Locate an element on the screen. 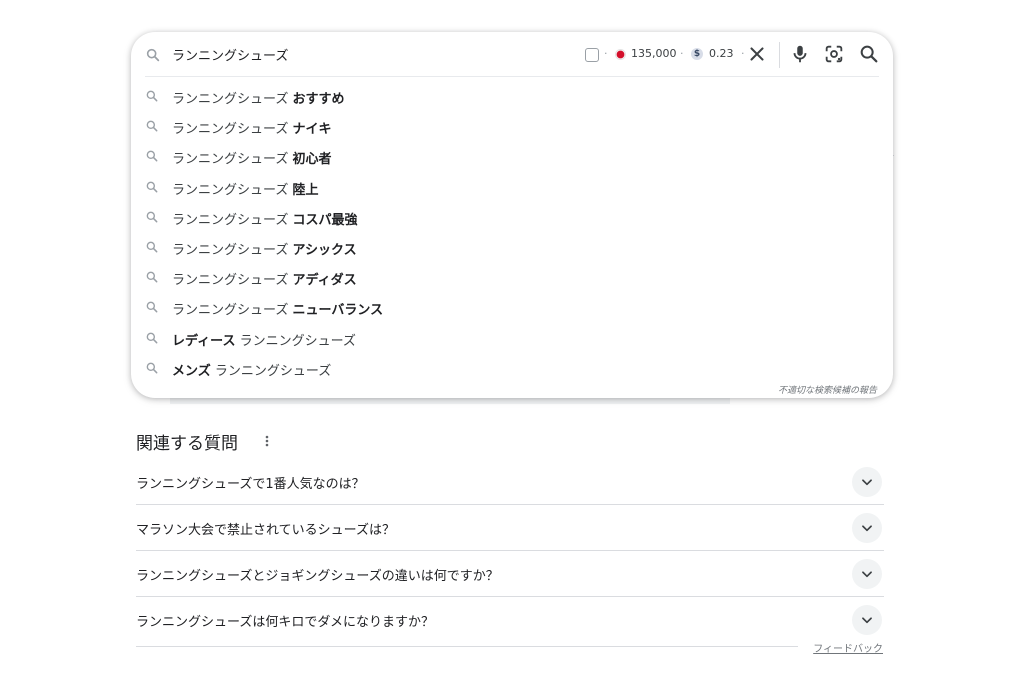 This screenshot has height=689, width=1024. suggestion-text: メンズ ランニングシューズ is located at coordinates (252, 371).